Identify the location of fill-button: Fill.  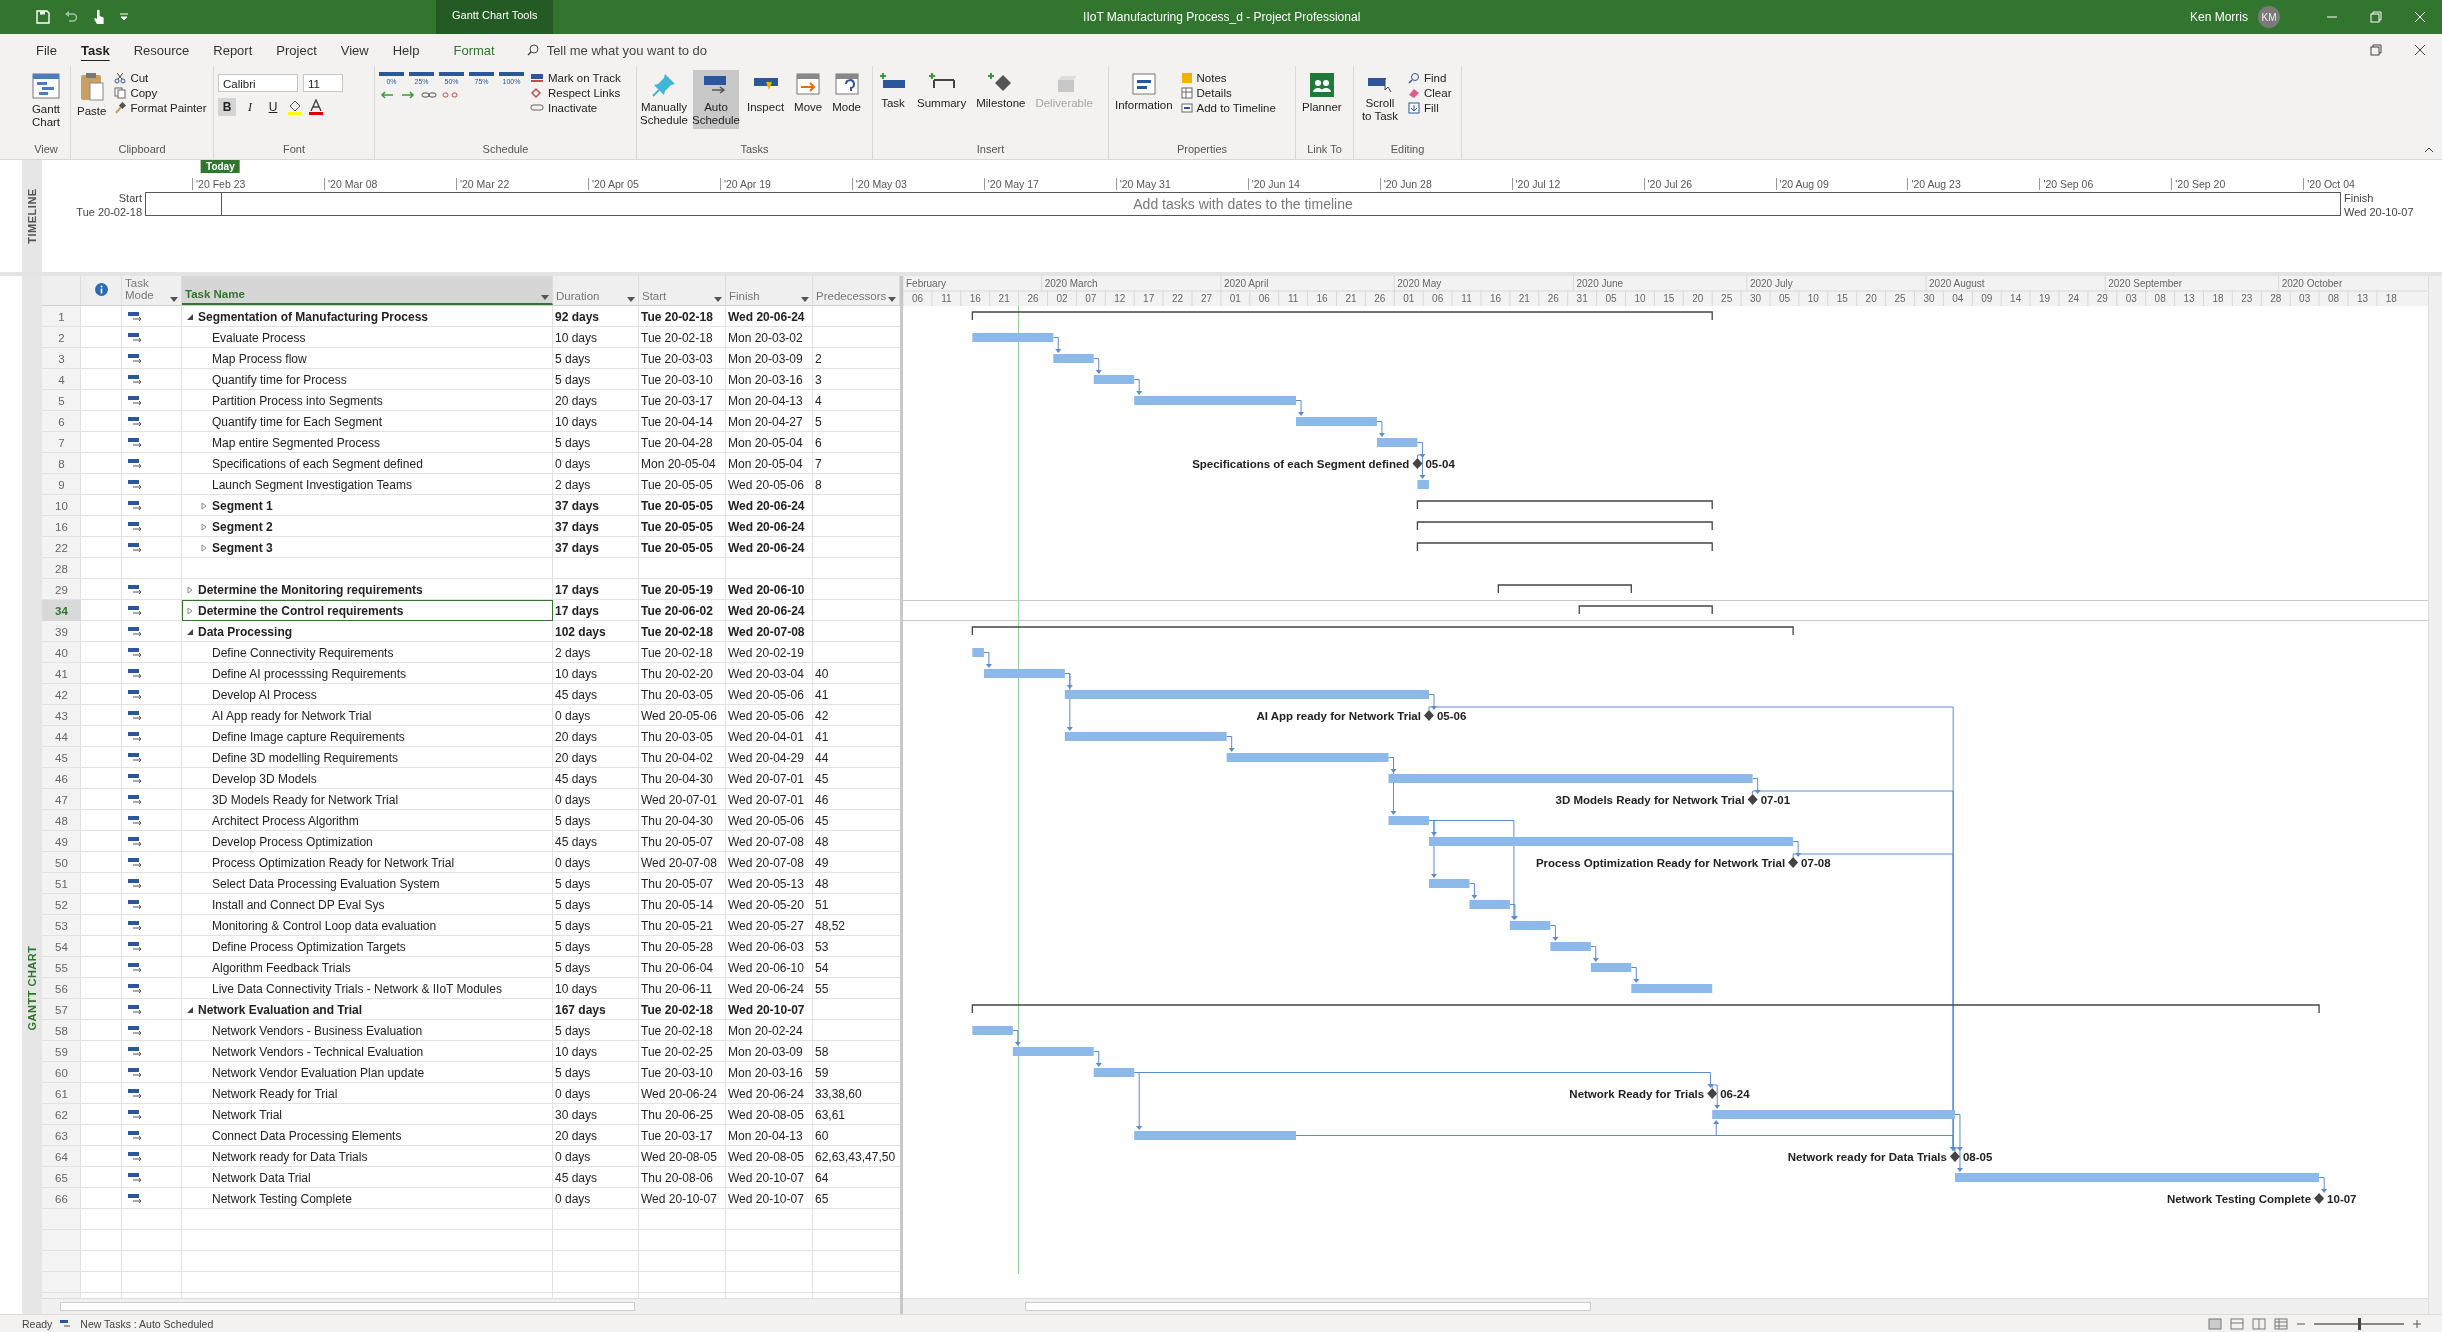
(1430, 108).